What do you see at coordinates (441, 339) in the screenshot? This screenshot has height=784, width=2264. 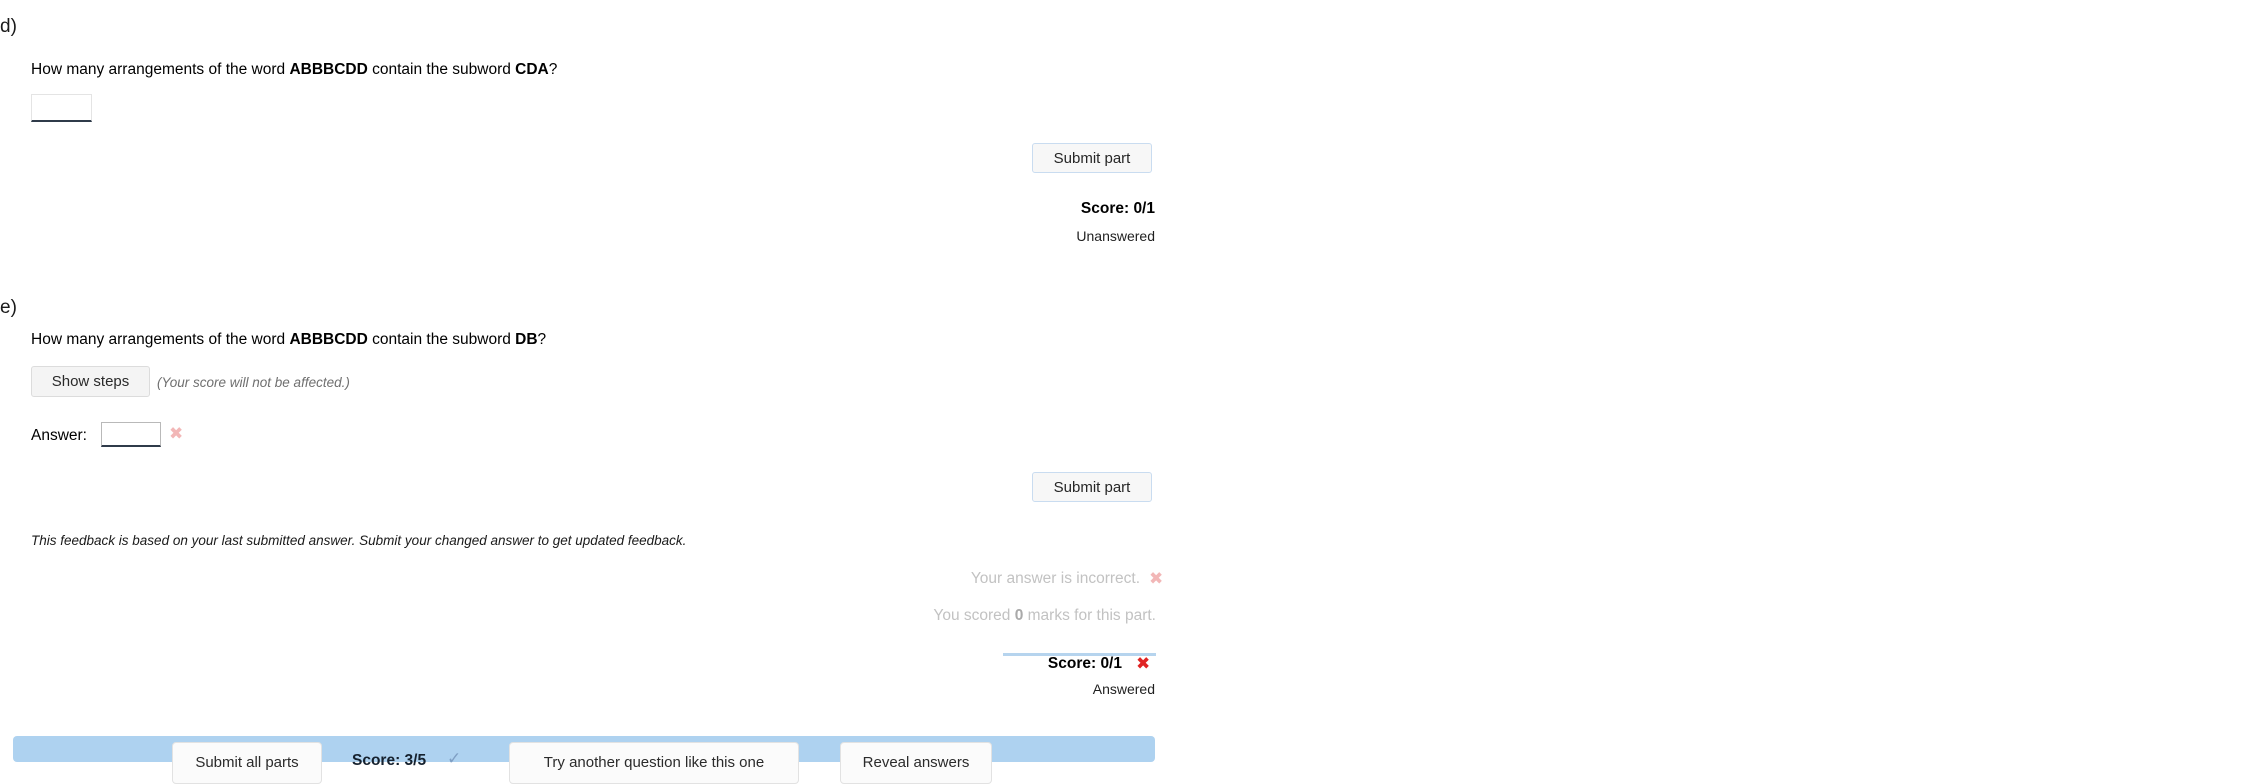 I see `question-middle-e: contain the subword` at bounding box center [441, 339].